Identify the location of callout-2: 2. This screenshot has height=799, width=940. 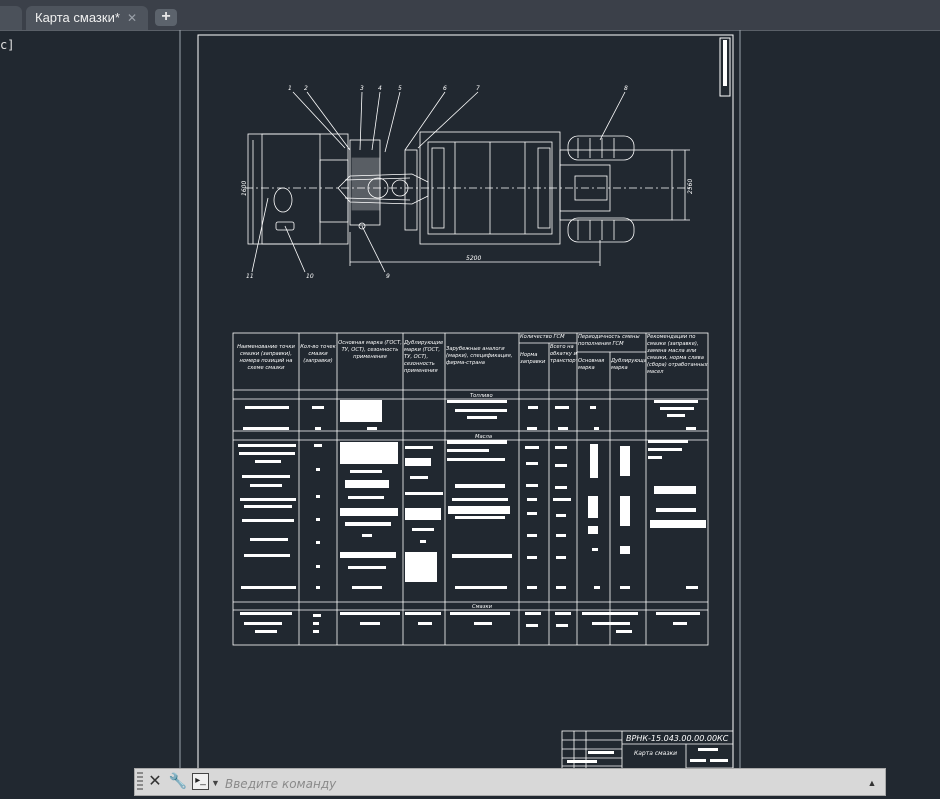
(306, 88).